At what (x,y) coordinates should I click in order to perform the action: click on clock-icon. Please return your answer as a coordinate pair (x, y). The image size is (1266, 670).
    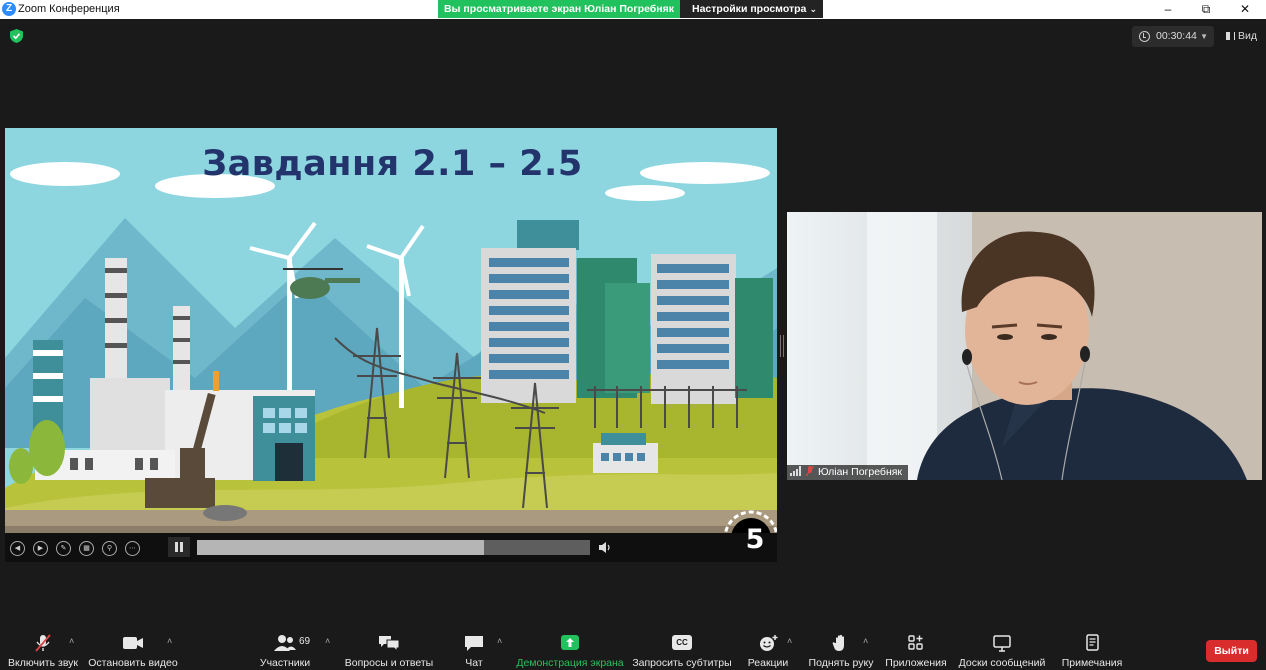
    Looking at the image, I should click on (1144, 36).